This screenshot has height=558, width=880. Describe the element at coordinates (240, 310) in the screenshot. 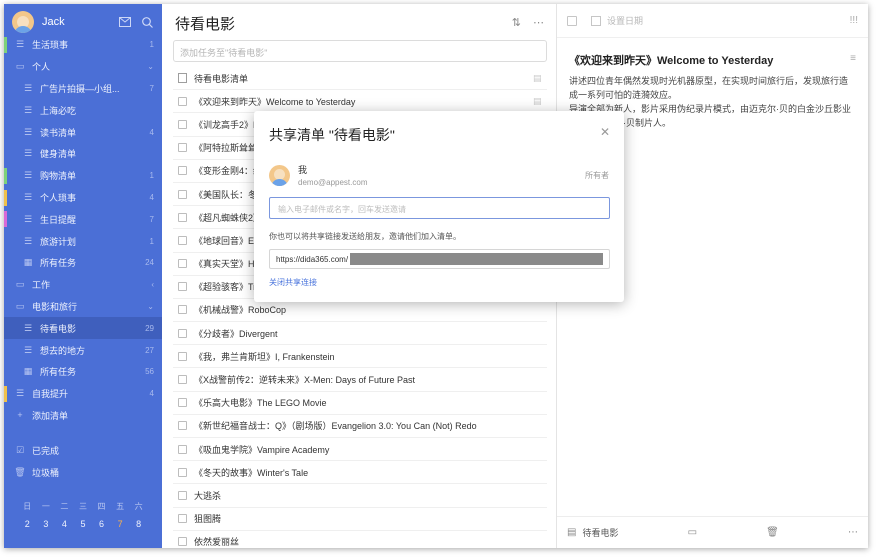

I see `task-title: 《机械战警》RoboCop` at that location.